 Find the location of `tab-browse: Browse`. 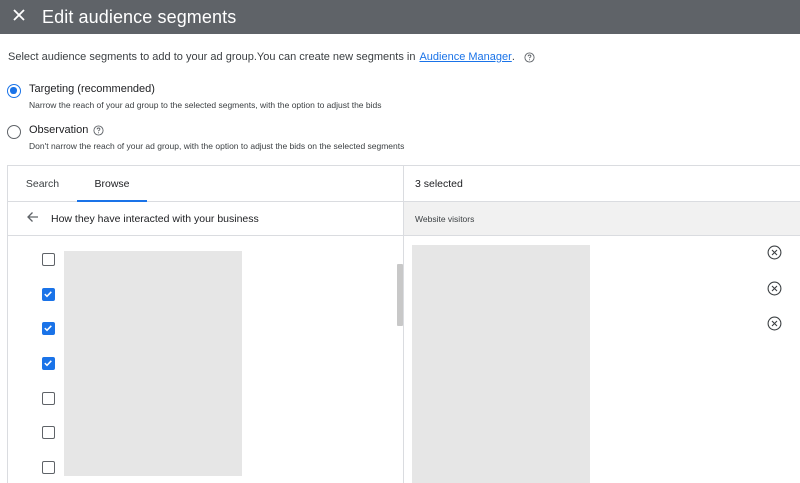

tab-browse: Browse is located at coordinates (112, 184).